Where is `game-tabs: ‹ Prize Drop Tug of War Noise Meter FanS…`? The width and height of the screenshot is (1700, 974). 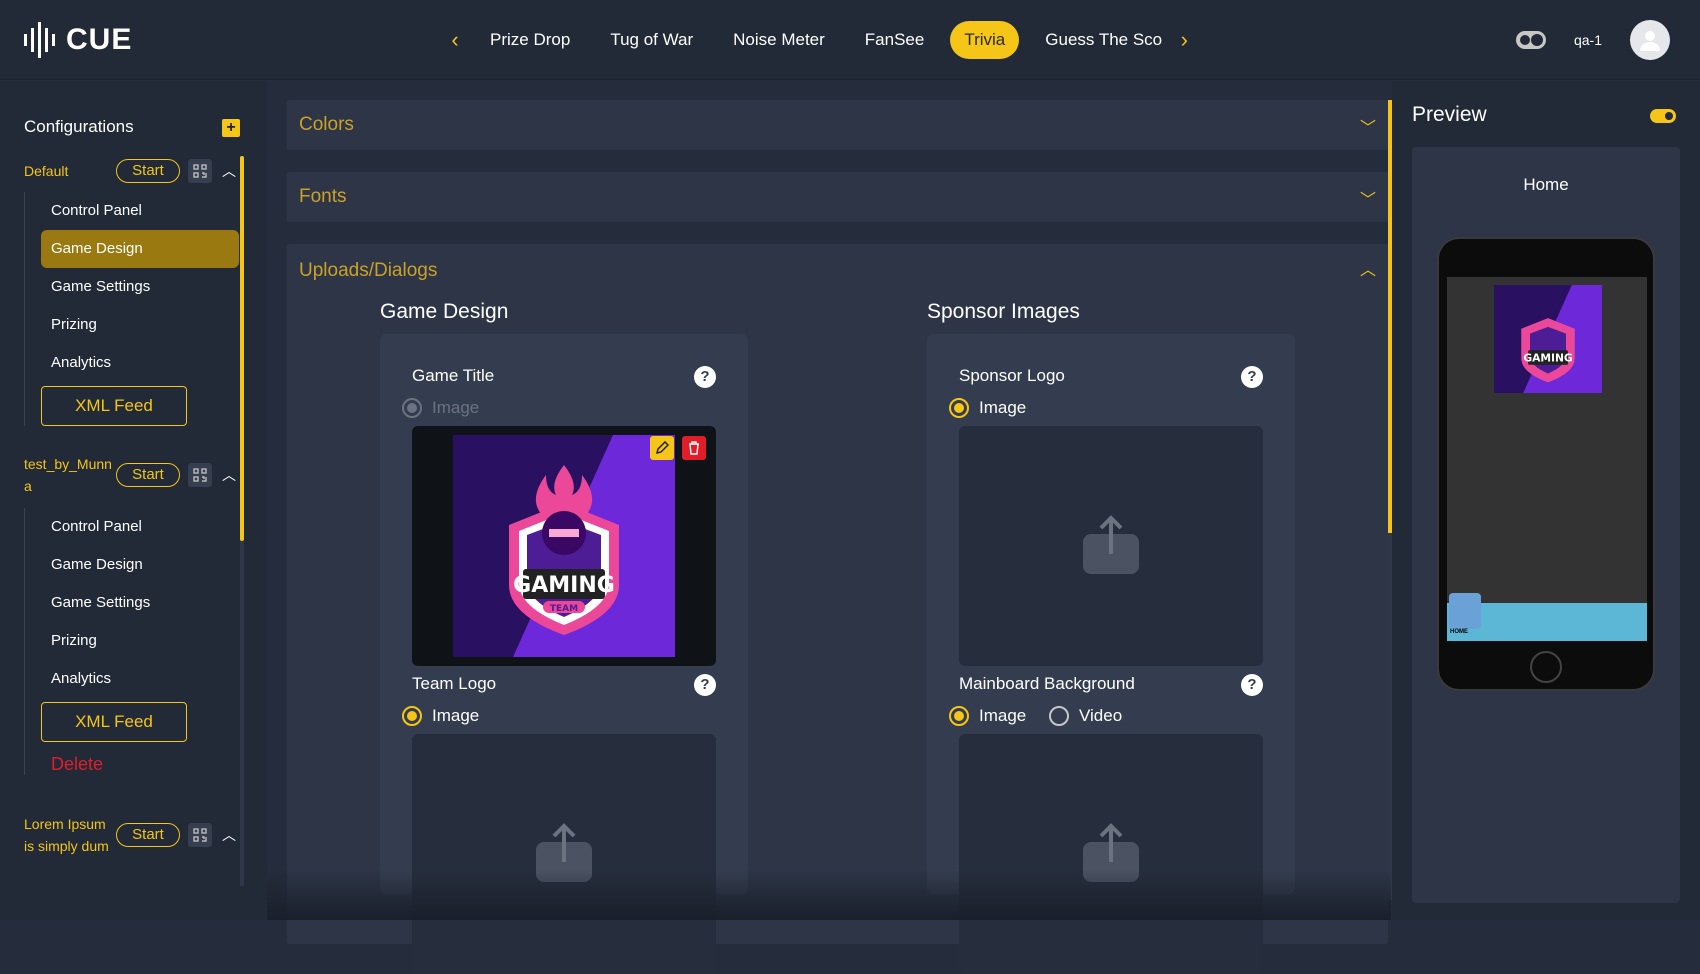
game-tabs: ‹ Prize Drop Tug of War Noise Meter FanS… is located at coordinates (819, 40).